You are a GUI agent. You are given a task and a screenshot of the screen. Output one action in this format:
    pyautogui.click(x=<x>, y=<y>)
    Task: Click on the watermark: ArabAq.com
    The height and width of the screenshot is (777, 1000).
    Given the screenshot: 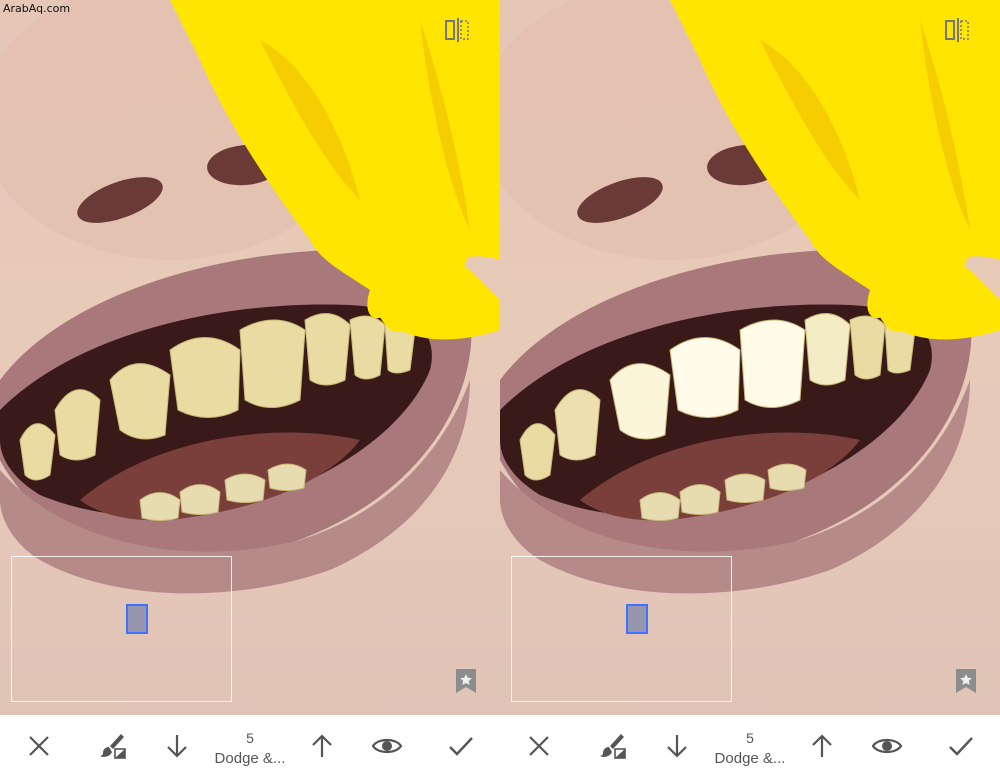 What is the action you would take?
    pyautogui.click(x=37, y=8)
    